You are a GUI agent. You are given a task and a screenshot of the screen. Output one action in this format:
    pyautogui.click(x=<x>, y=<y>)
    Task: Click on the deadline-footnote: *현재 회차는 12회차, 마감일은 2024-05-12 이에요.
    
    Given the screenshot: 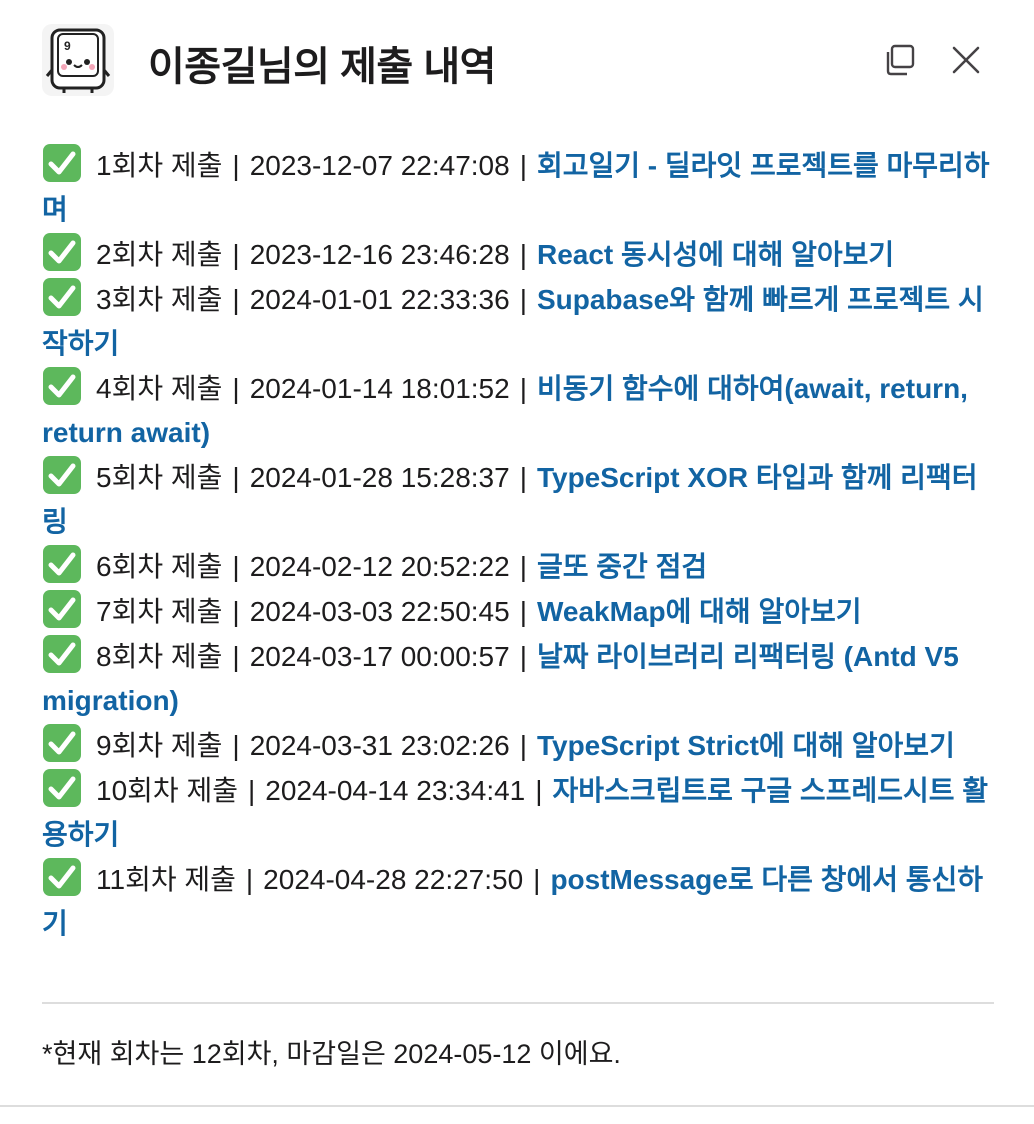 What is the action you would take?
    pyautogui.click(x=331, y=1054)
    